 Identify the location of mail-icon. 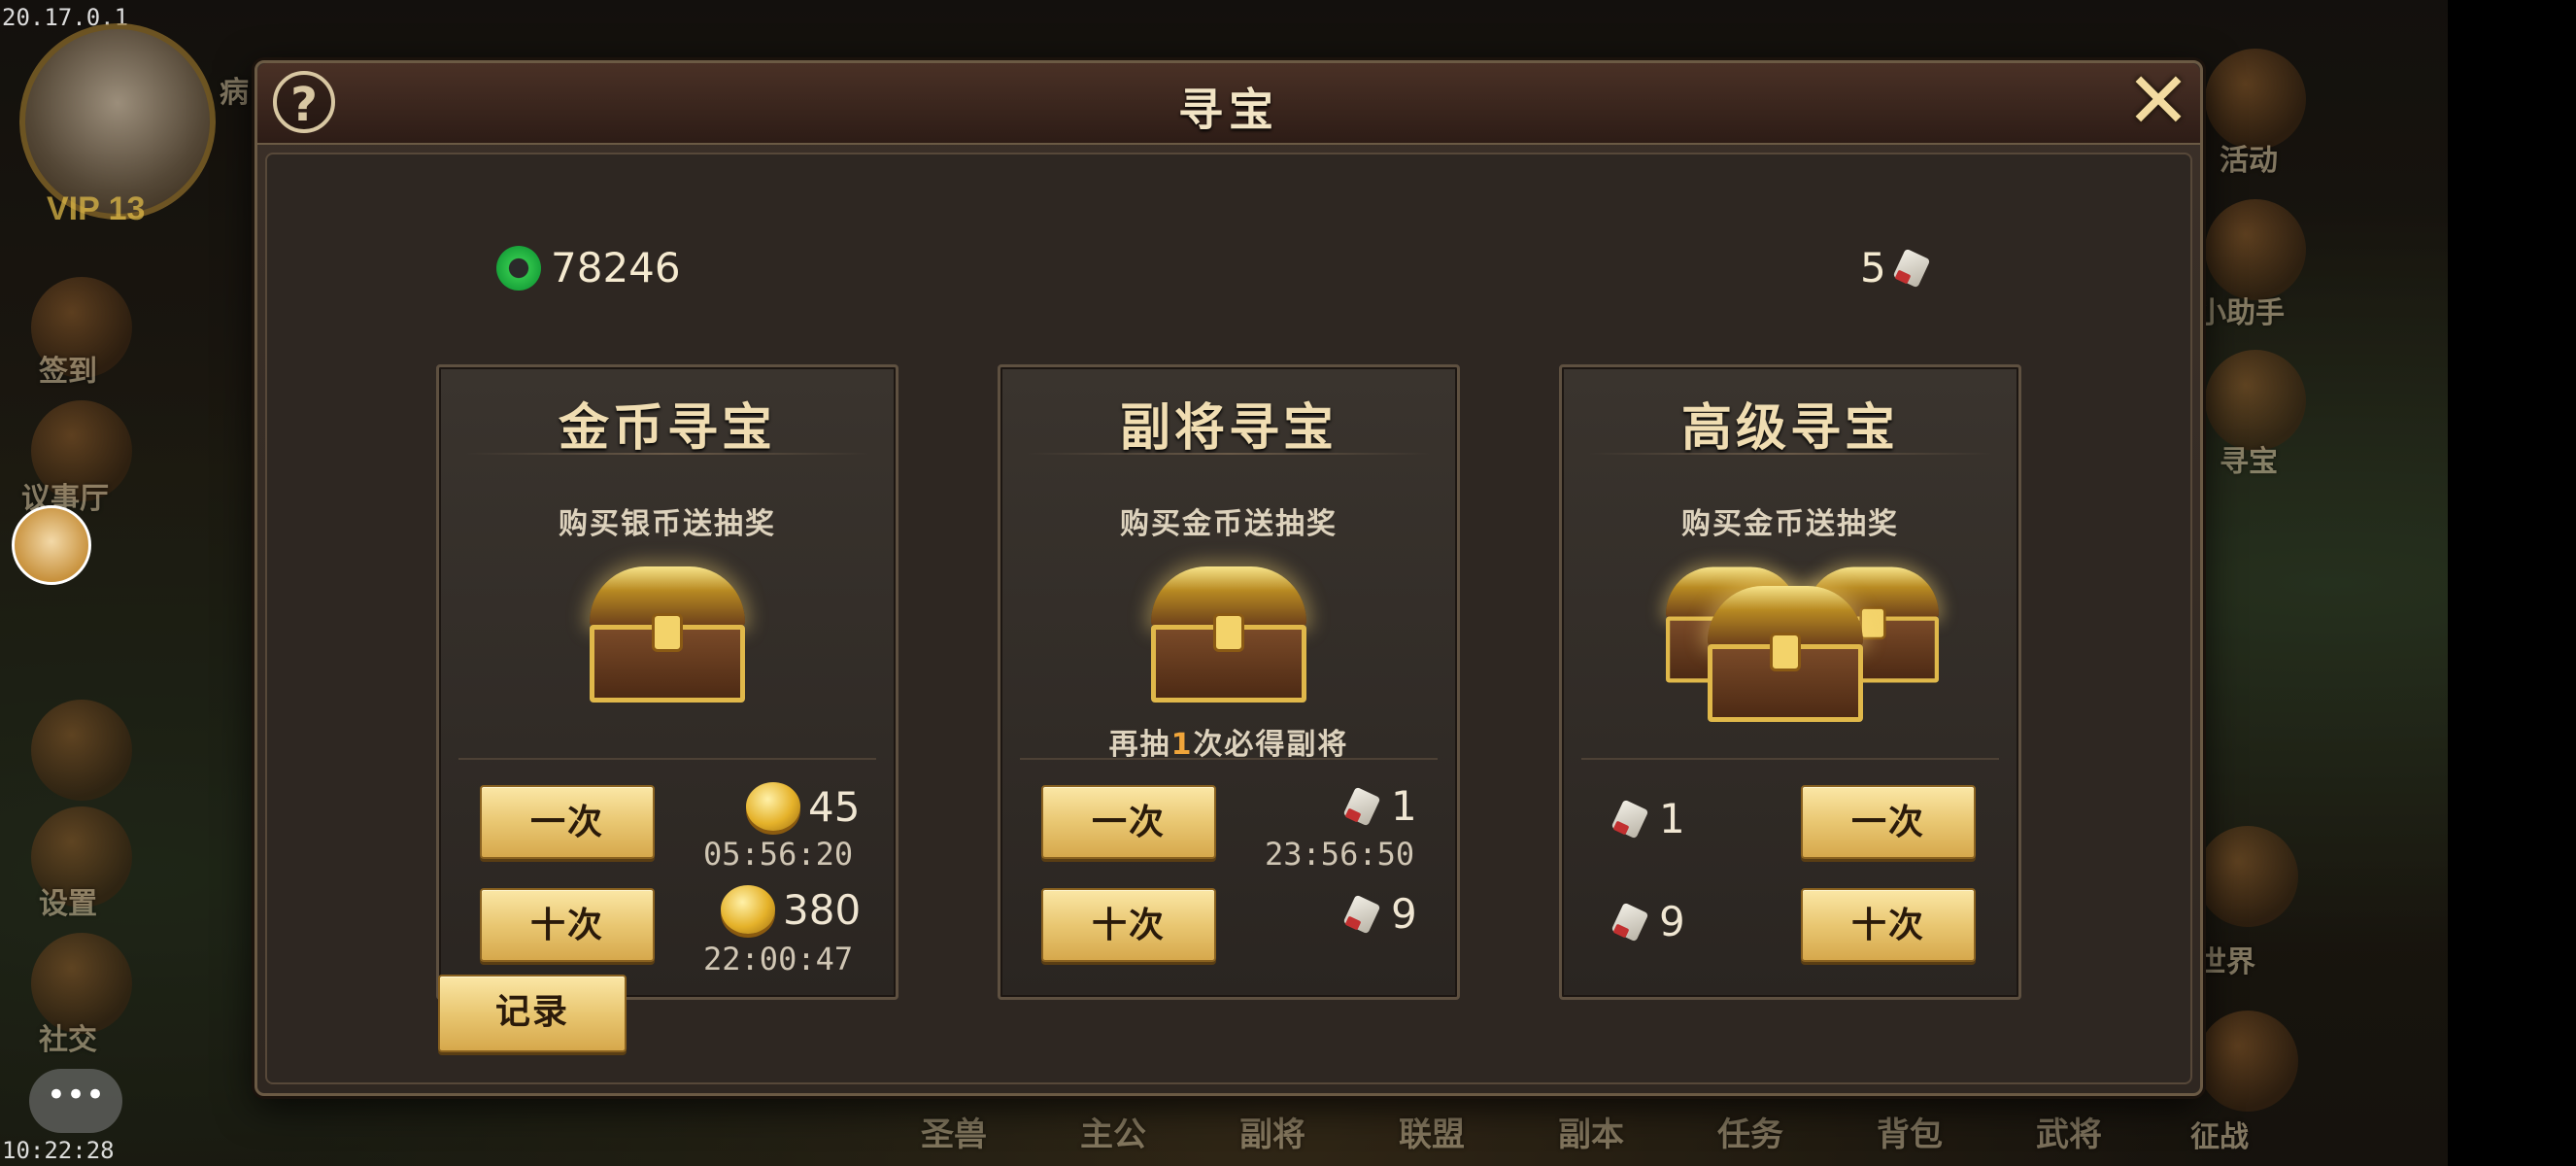
(81, 750).